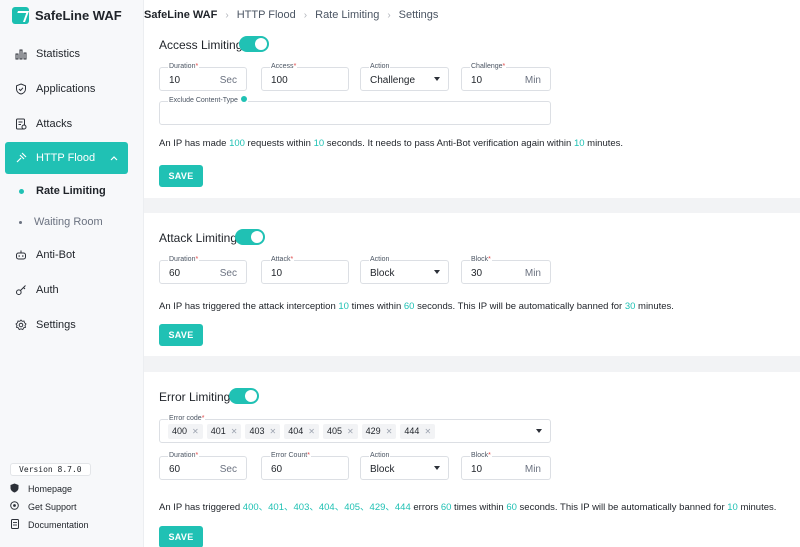  I want to click on sidebar-subitem-waiting-room: Waiting Room, so click(66, 222).